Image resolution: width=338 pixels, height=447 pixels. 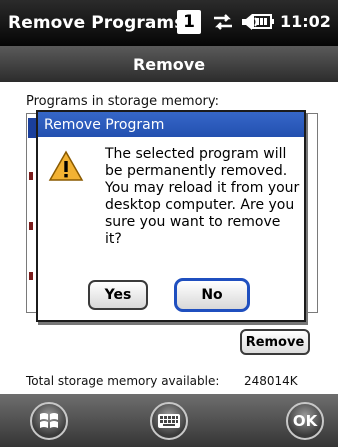 What do you see at coordinates (305, 21) in the screenshot?
I see `clock-time: 11:02` at bounding box center [305, 21].